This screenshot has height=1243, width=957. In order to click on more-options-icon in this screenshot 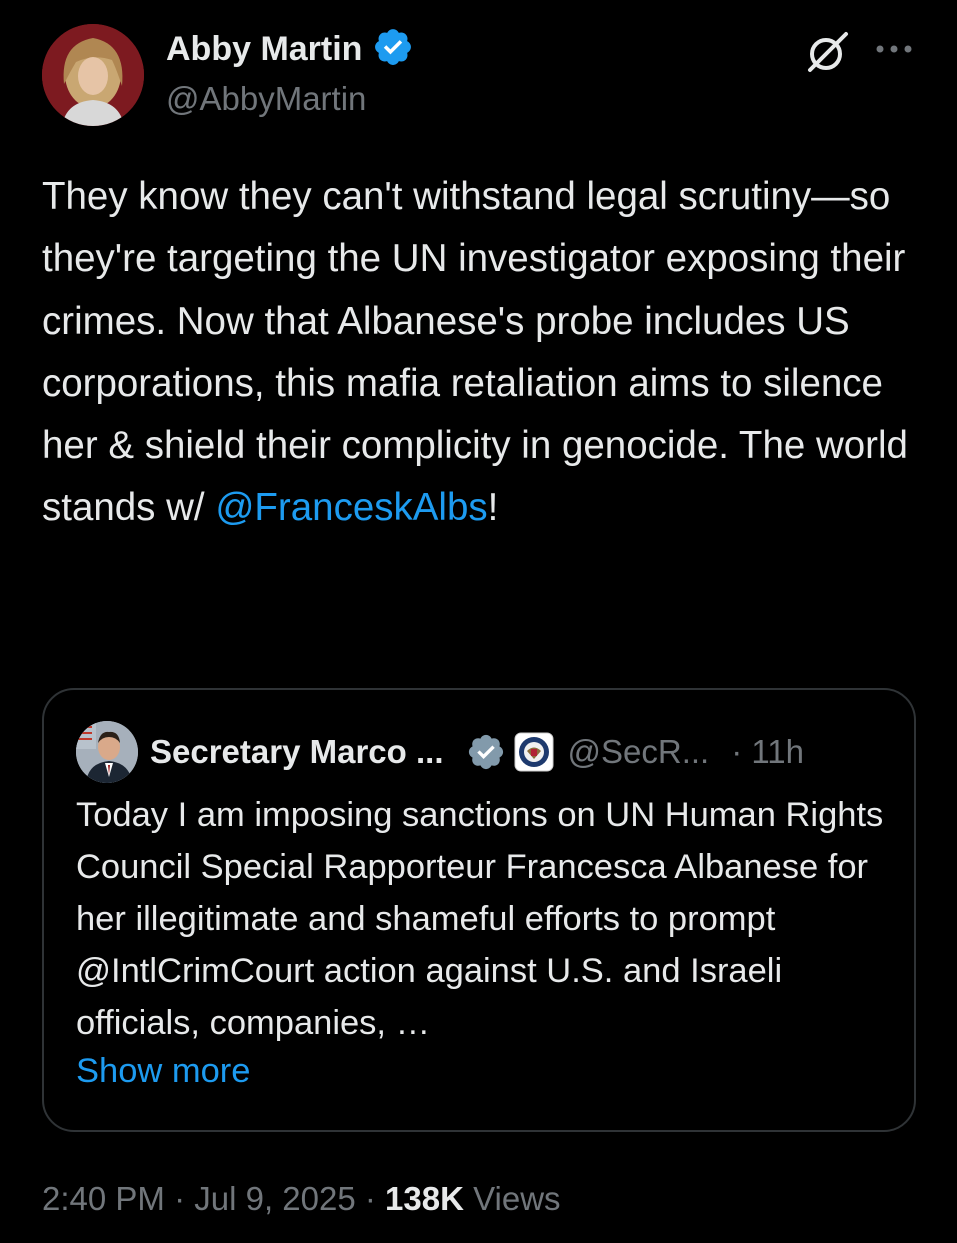, I will do `click(894, 49)`.